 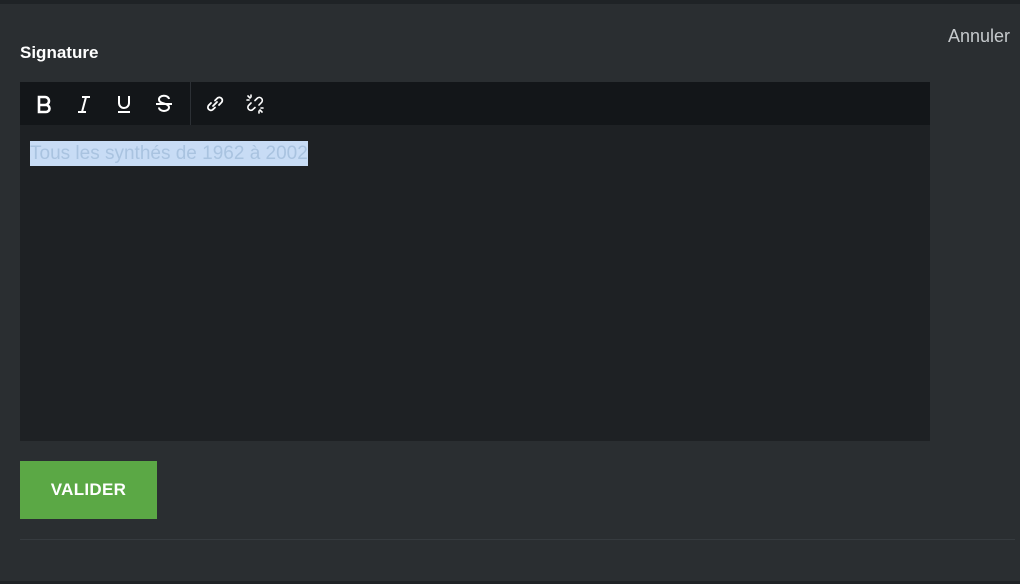 I want to click on unlink-button, so click(x=255, y=104).